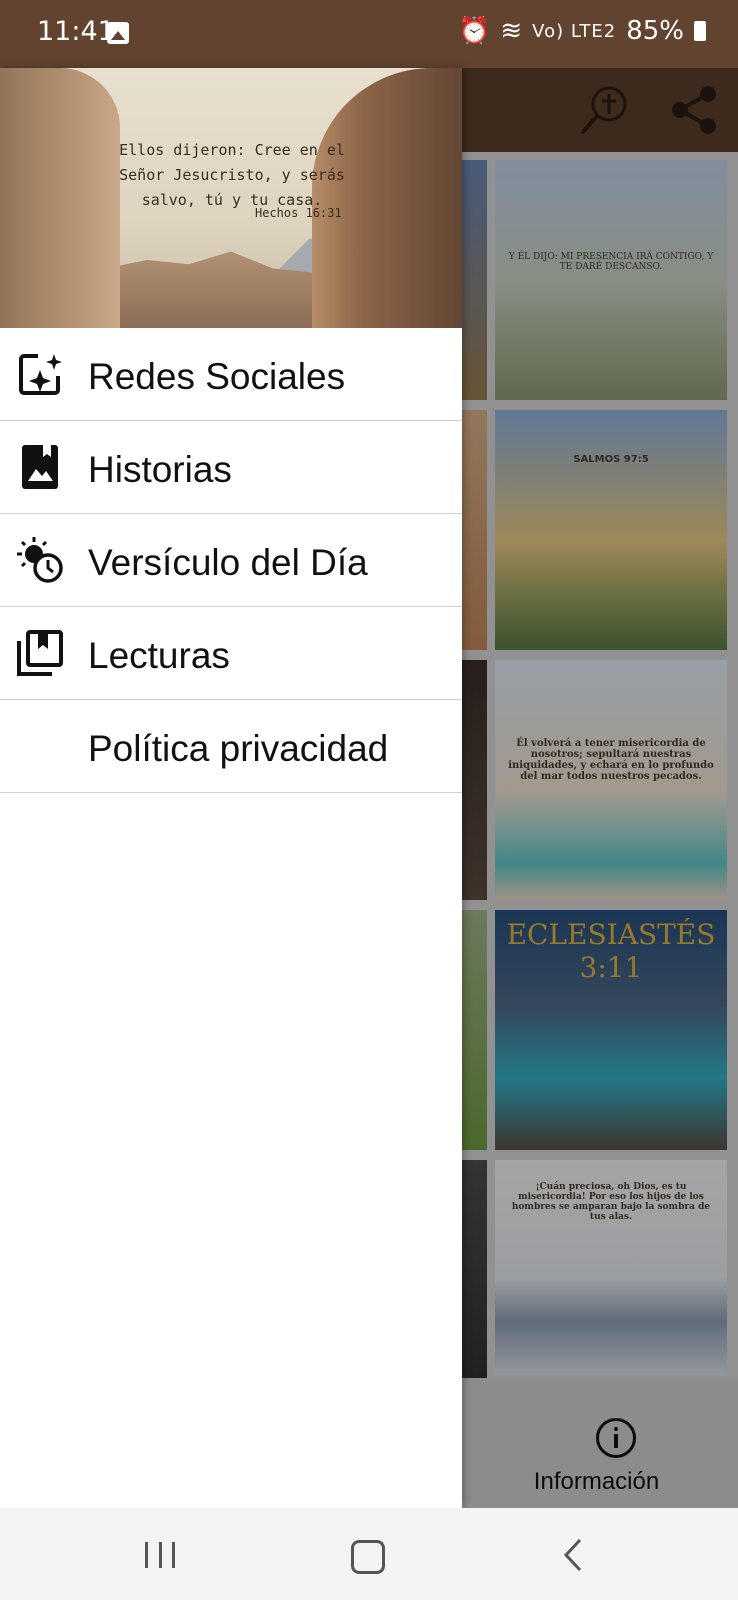 The height and width of the screenshot is (1600, 738). Describe the element at coordinates (655, 31) in the screenshot. I see `battery-percent: 85%` at that location.